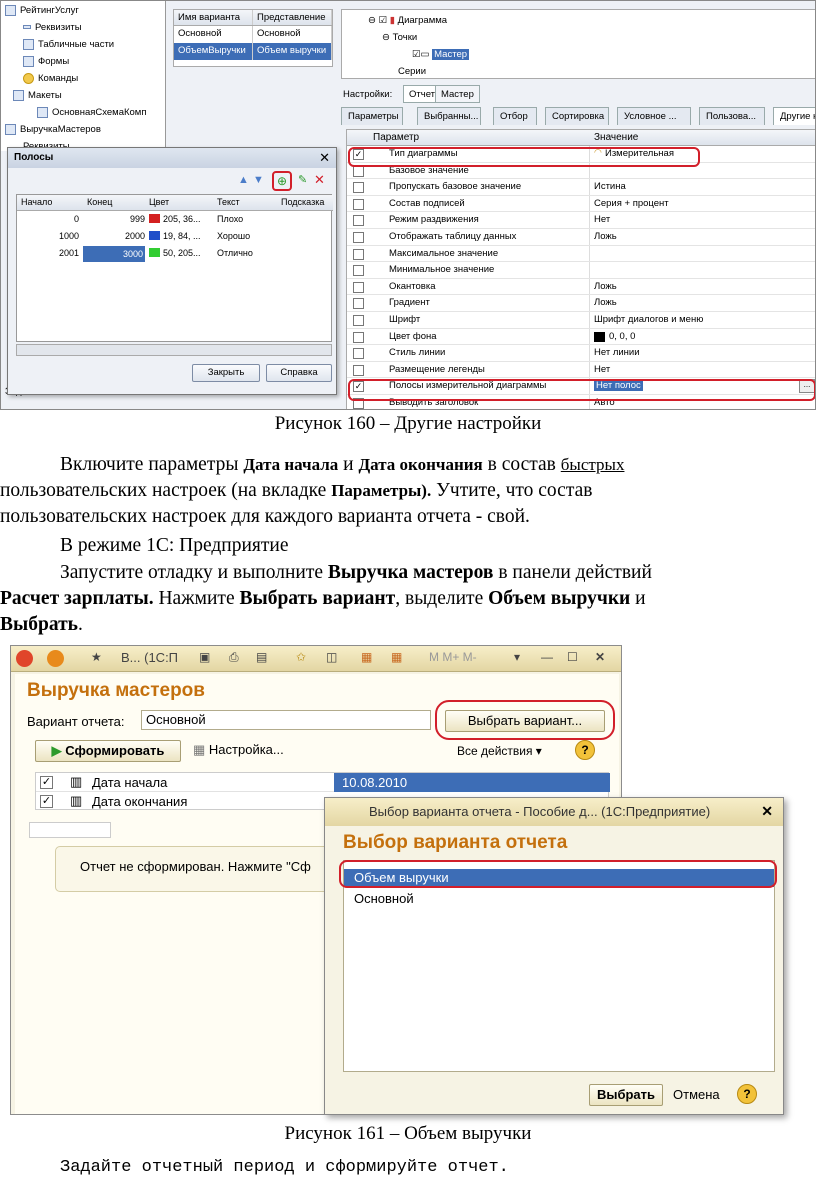 The image size is (816, 1186). I want to click on band-start: 2001, so click(50, 253).